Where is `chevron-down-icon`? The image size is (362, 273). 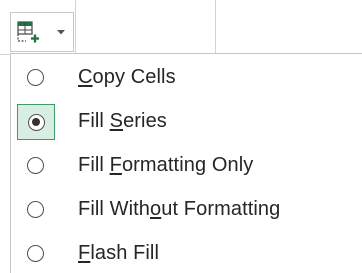
chevron-down-icon is located at coordinates (61, 32).